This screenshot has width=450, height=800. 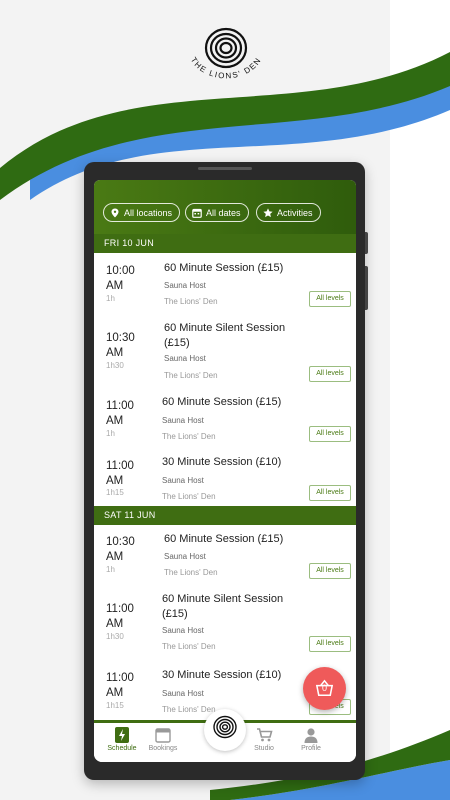 What do you see at coordinates (163, 748) in the screenshot?
I see `tab-bookings-label: Bookings` at bounding box center [163, 748].